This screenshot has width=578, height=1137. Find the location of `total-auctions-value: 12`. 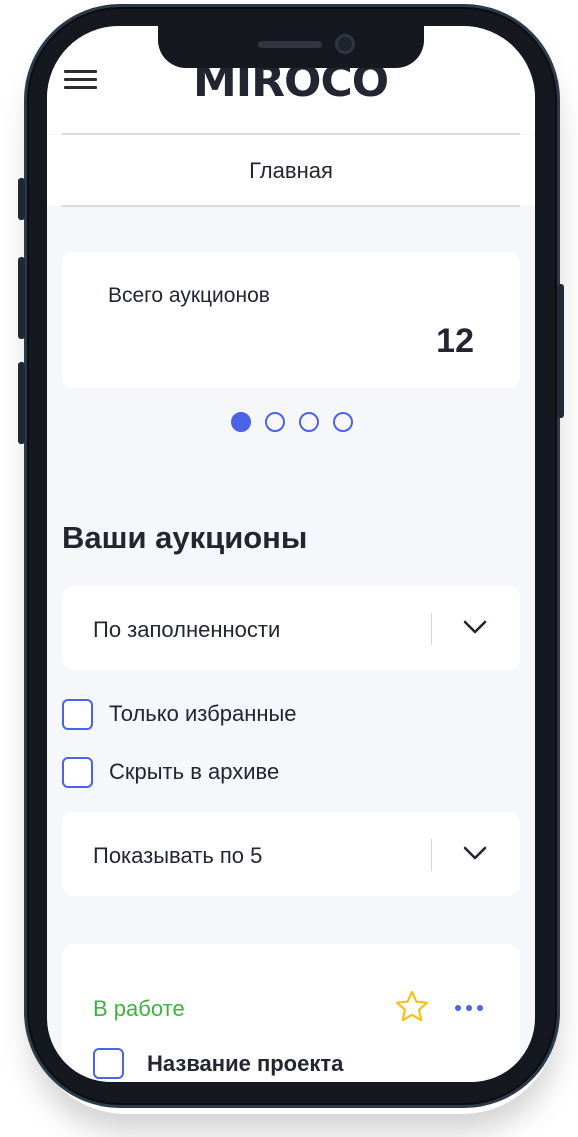

total-auctions-value: 12 is located at coordinates (455, 341).